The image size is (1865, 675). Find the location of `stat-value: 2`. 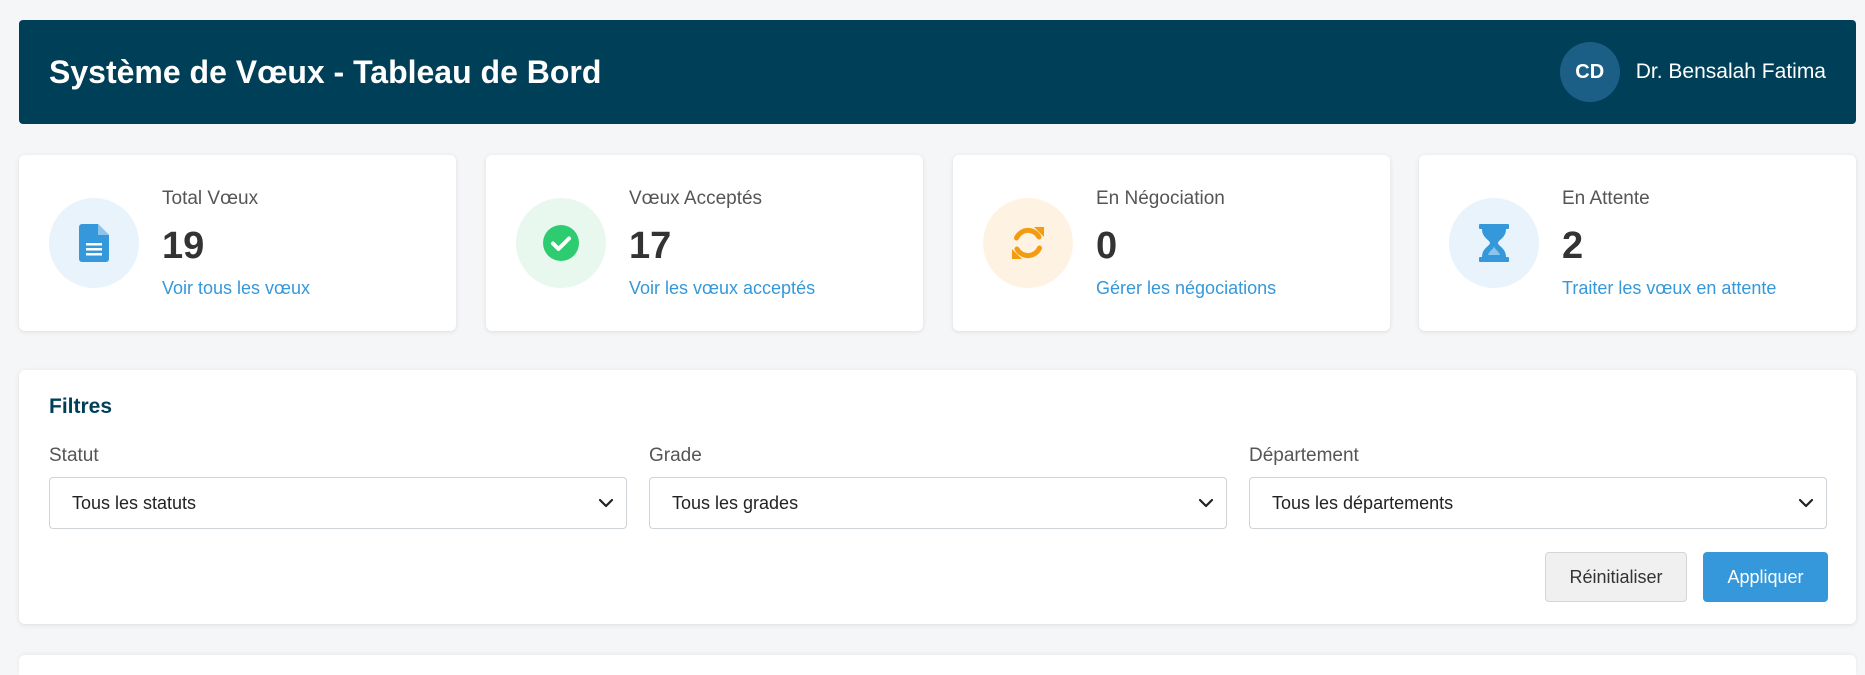

stat-value: 2 is located at coordinates (1573, 246).